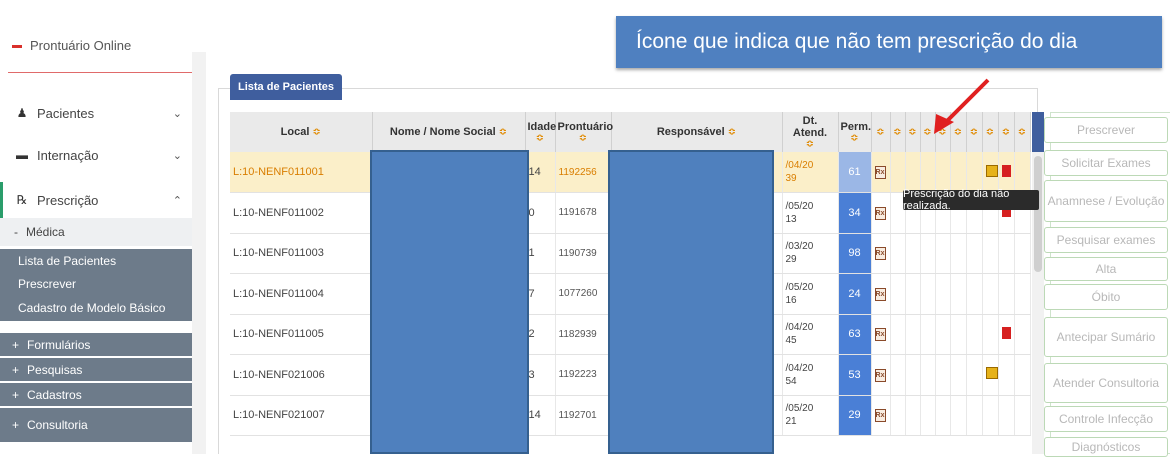  I want to click on action-button-9: Controle Infecção, so click(1106, 419).